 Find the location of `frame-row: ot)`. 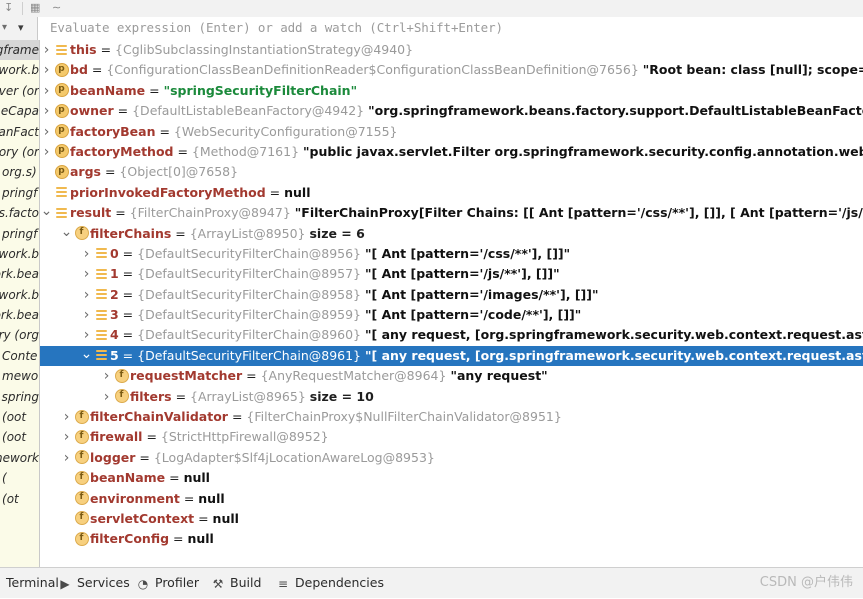

frame-row: ot) is located at coordinates (19, 499).